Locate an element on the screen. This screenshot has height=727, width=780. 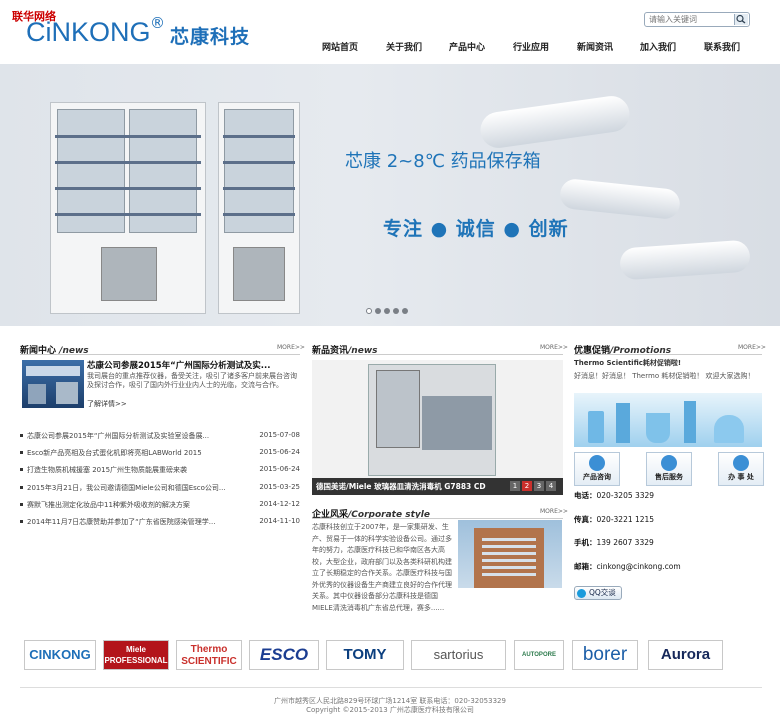
brand-logo-aurora: Aurora is located at coordinates (685, 655).